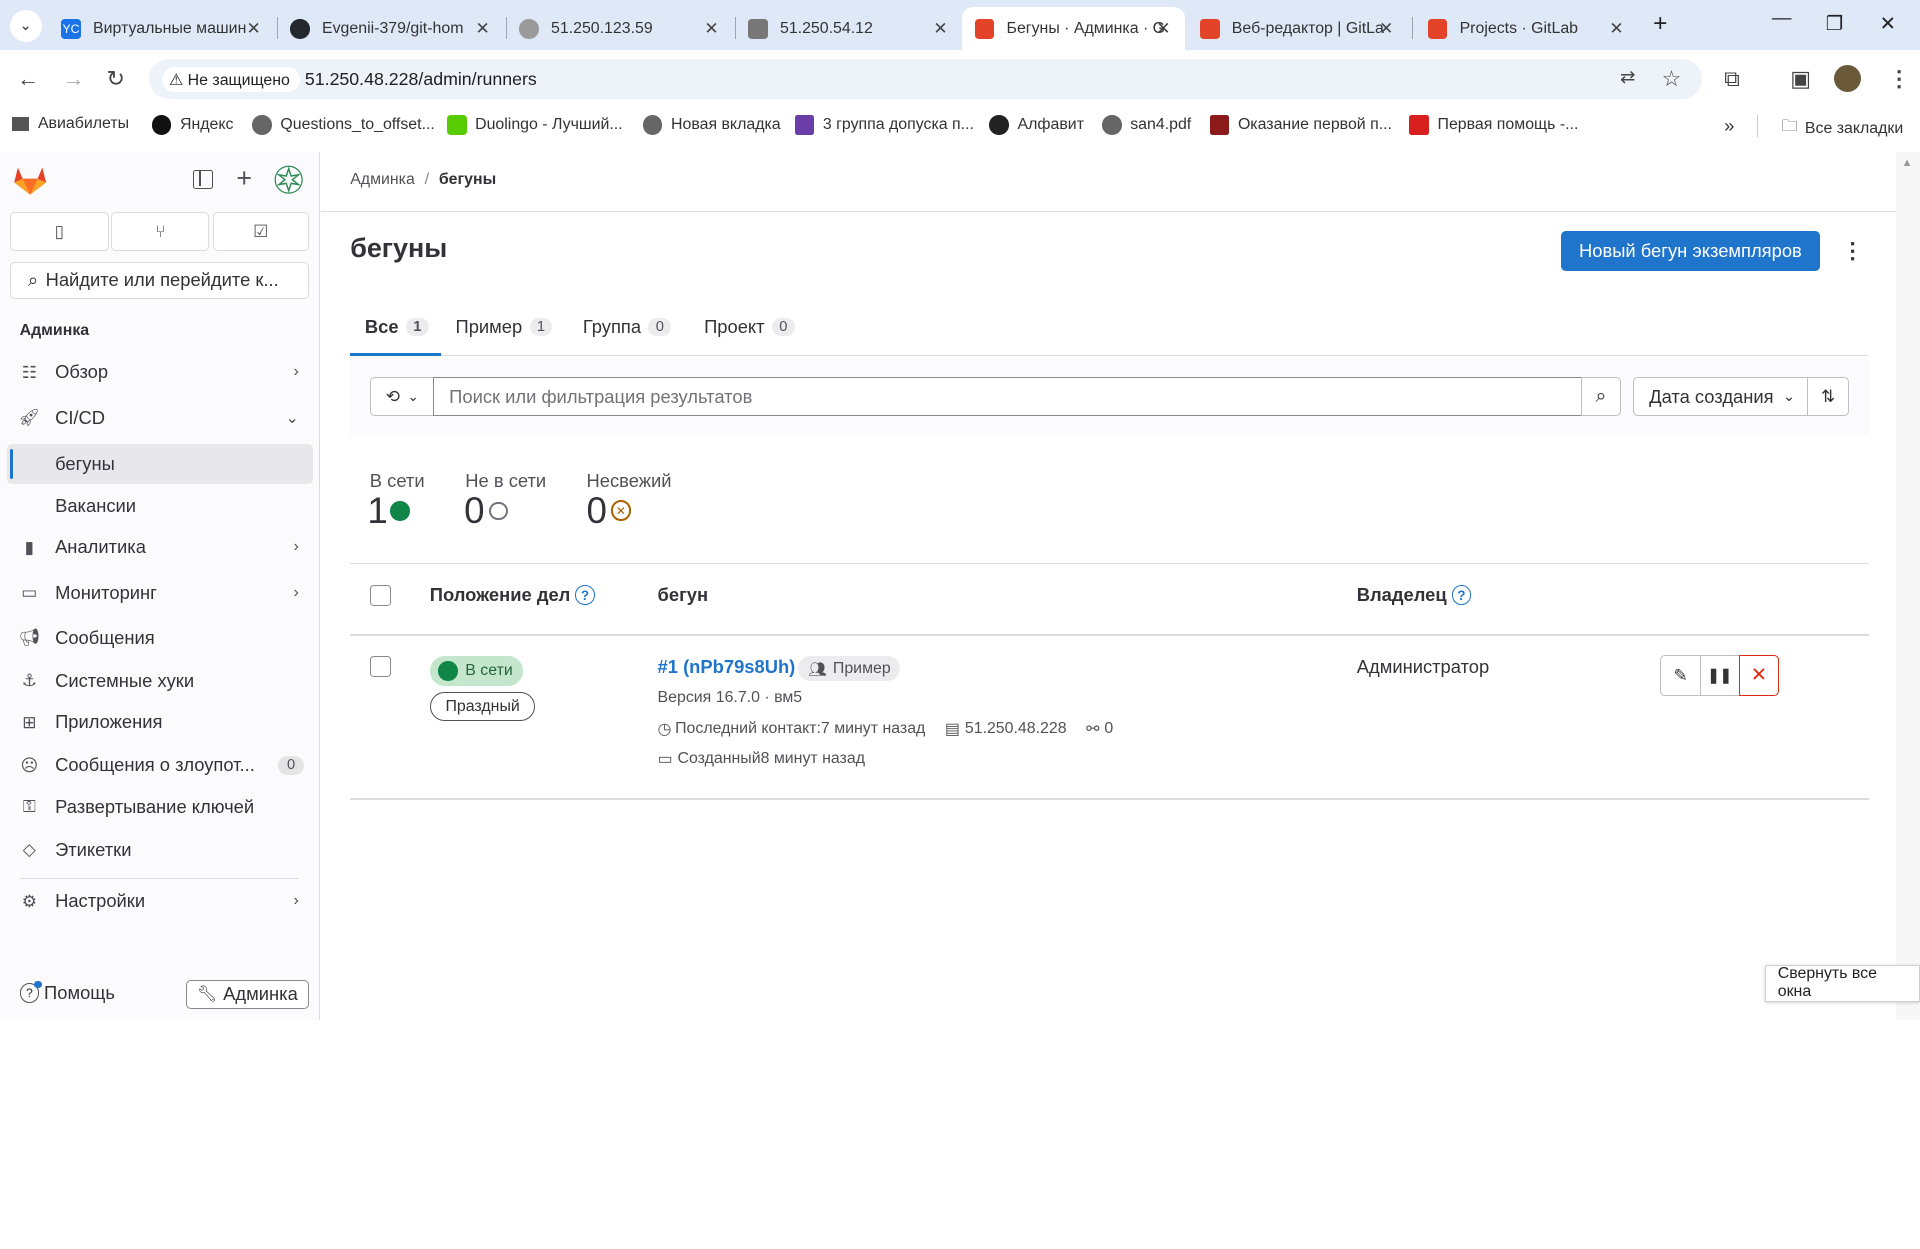  I want to click on sidebar-item-jobs: Вакансии, so click(202, 505).